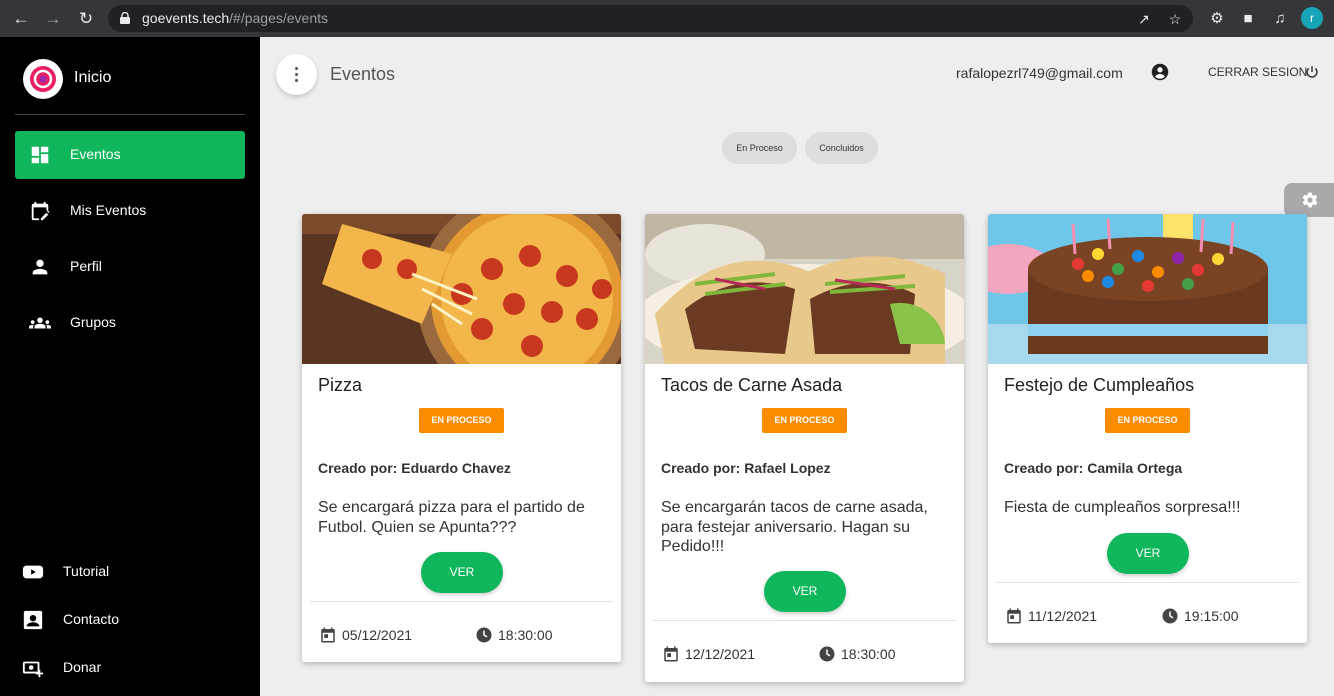 The image size is (1334, 696). I want to click on event-creator: Creado por: Camila Ortega, so click(1093, 468).